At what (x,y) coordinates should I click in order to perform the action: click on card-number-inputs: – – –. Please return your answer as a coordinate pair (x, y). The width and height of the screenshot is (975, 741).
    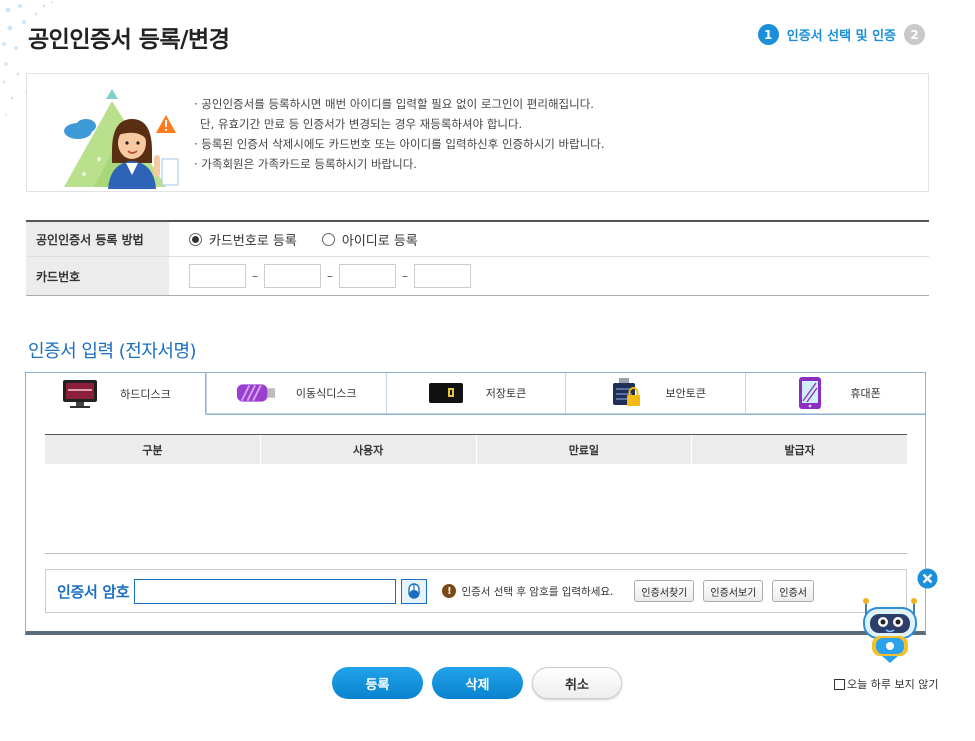
    Looking at the image, I should click on (549, 276).